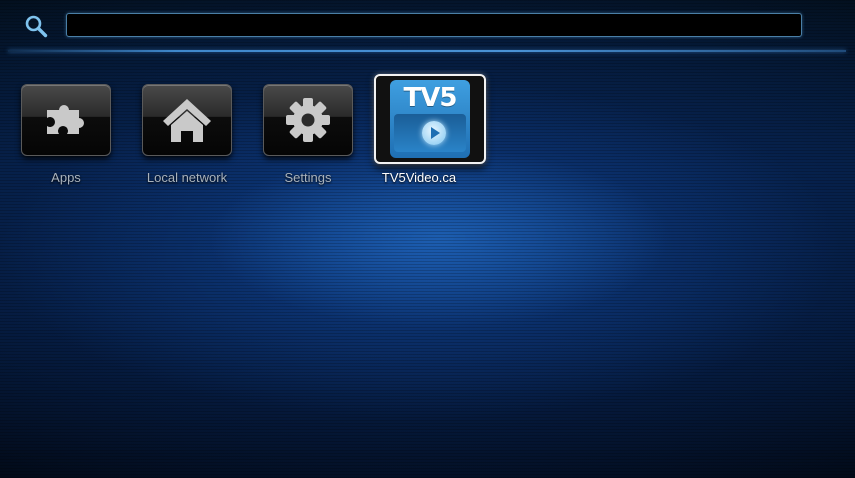 The image size is (855, 478). Describe the element at coordinates (419, 177) in the screenshot. I see `tile-tv5video-label: TV5Video.ca` at that location.